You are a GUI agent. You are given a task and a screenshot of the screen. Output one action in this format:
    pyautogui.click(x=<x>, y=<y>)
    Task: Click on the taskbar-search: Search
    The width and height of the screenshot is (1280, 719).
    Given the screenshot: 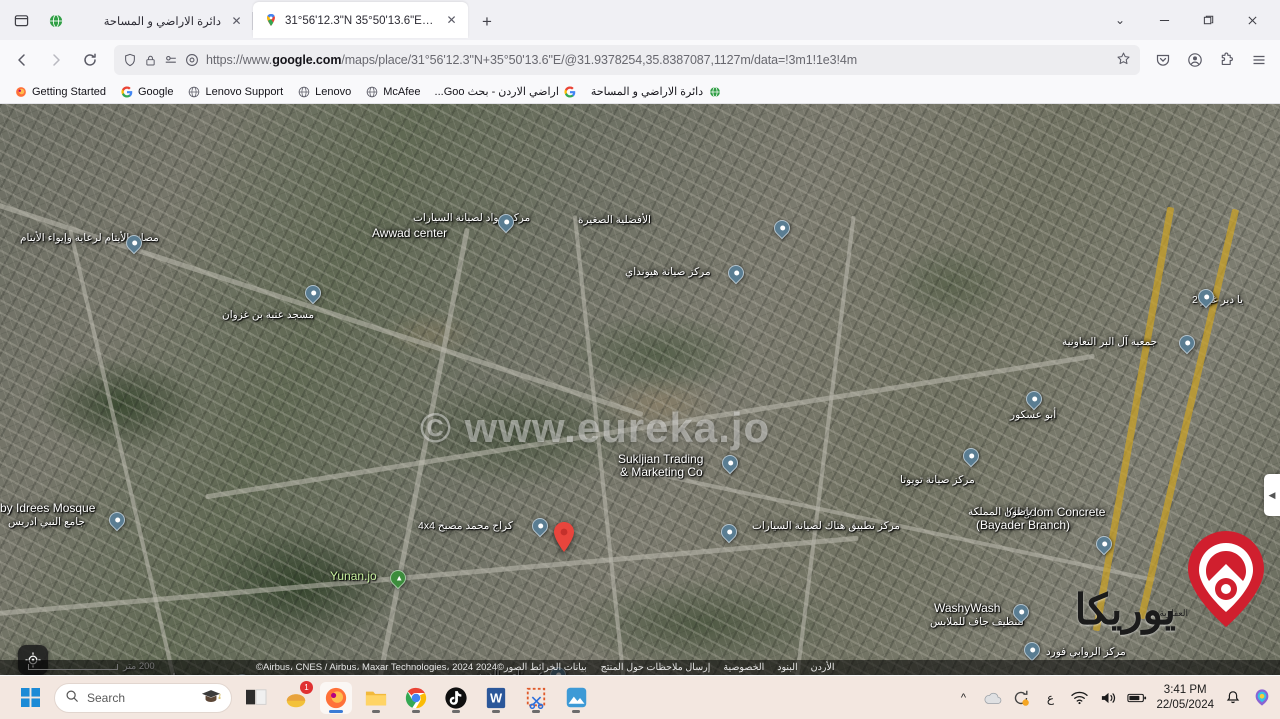 What is the action you would take?
    pyautogui.click(x=143, y=697)
    